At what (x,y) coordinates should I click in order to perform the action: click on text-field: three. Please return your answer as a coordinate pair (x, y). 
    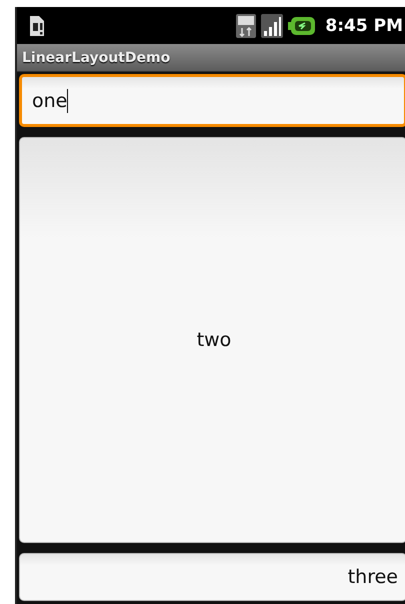
    Looking at the image, I should click on (212, 577).